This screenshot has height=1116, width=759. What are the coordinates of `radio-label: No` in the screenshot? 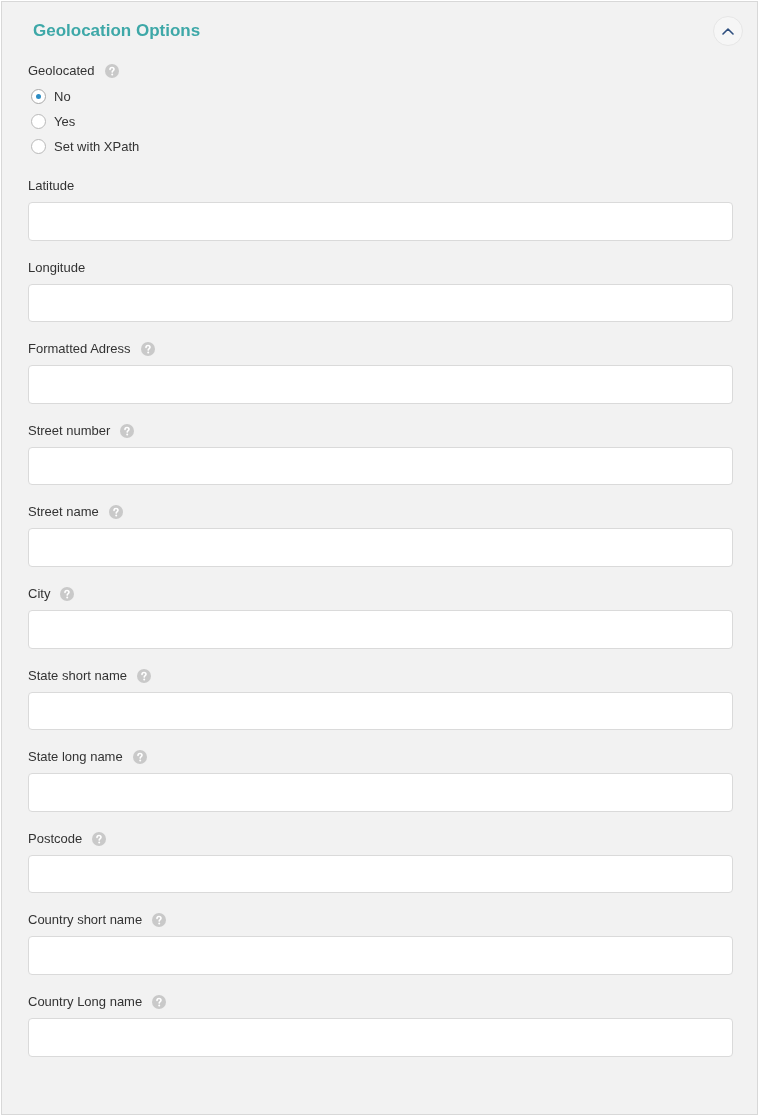 It's located at (62, 96).